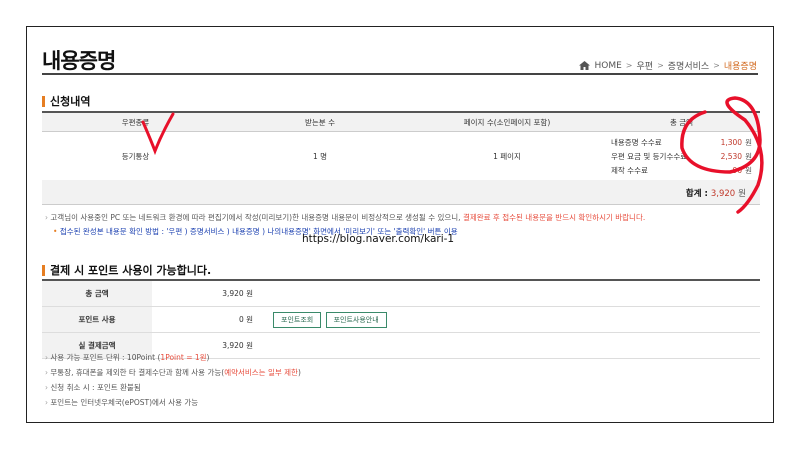 The height and width of the screenshot is (450, 800). Describe the element at coordinates (645, 65) in the screenshot. I see `breadcrumb-post: 우편` at that location.